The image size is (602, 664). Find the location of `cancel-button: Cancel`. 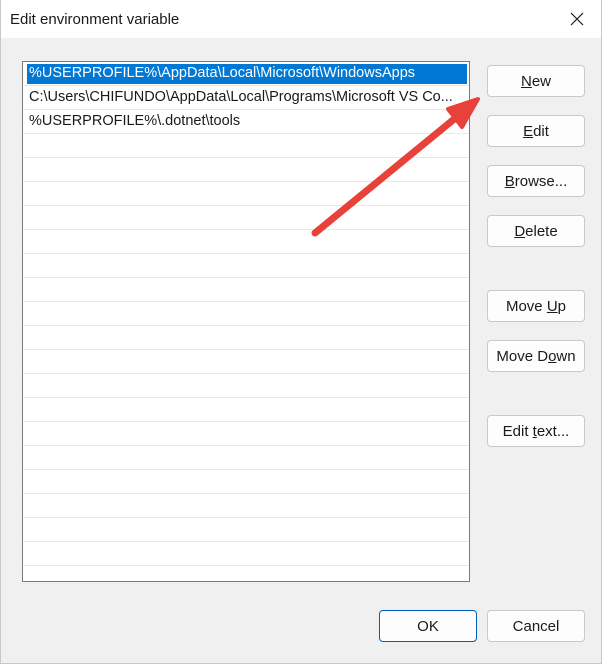

cancel-button: Cancel is located at coordinates (536, 626).